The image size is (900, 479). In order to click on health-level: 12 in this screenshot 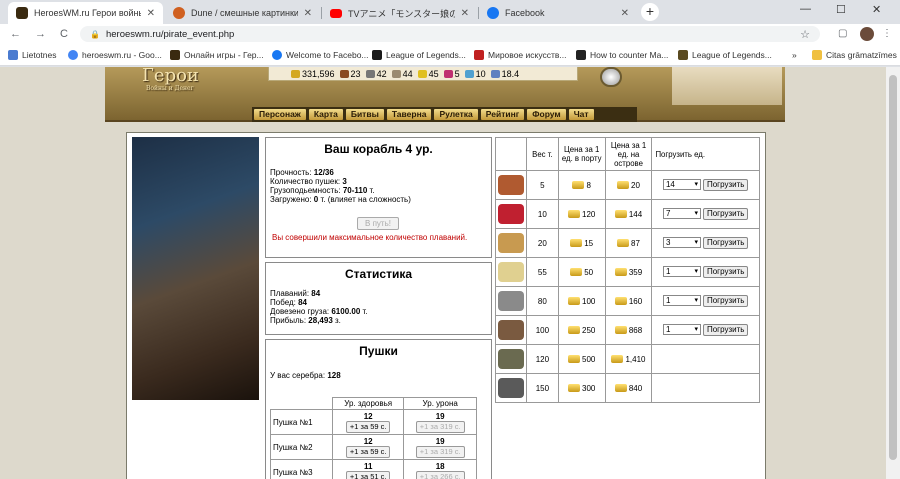, I will do `click(368, 441)`.